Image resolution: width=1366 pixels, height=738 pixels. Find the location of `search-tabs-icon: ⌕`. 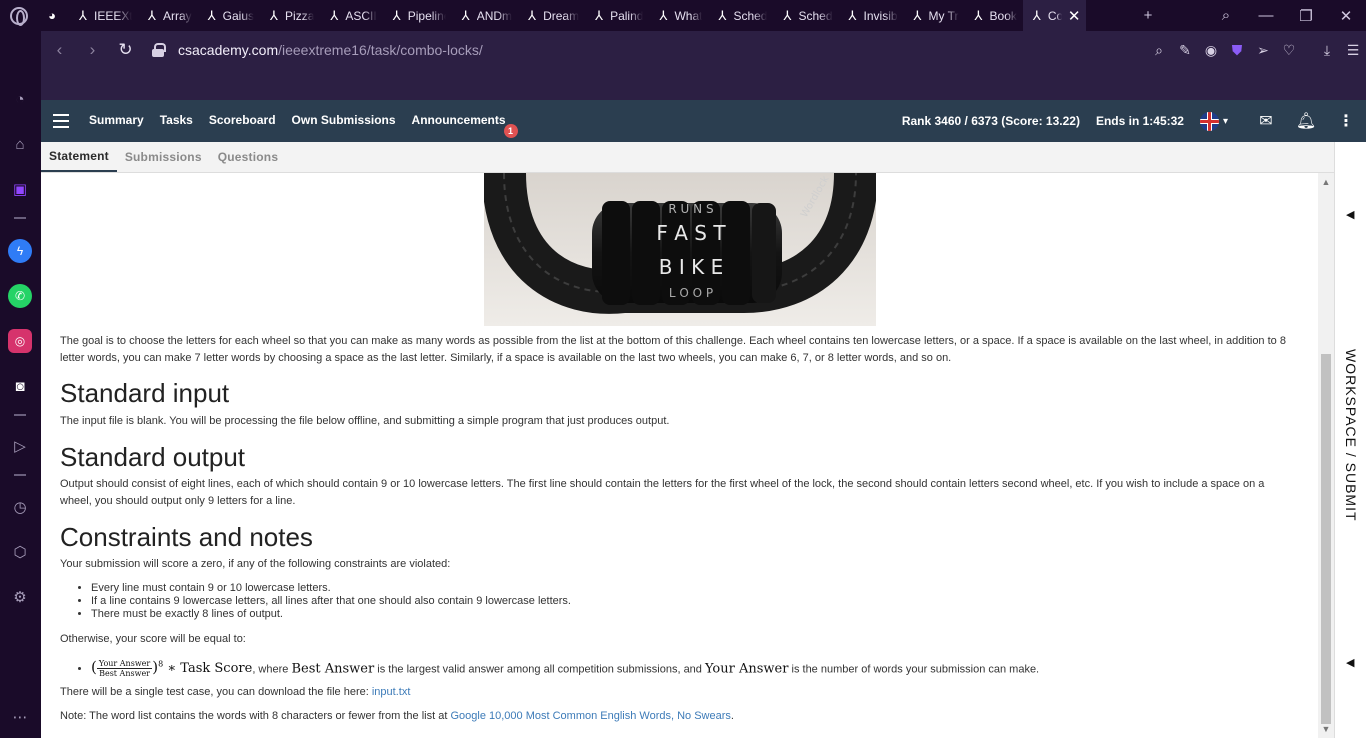

search-tabs-icon: ⌕ is located at coordinates (1226, 15).